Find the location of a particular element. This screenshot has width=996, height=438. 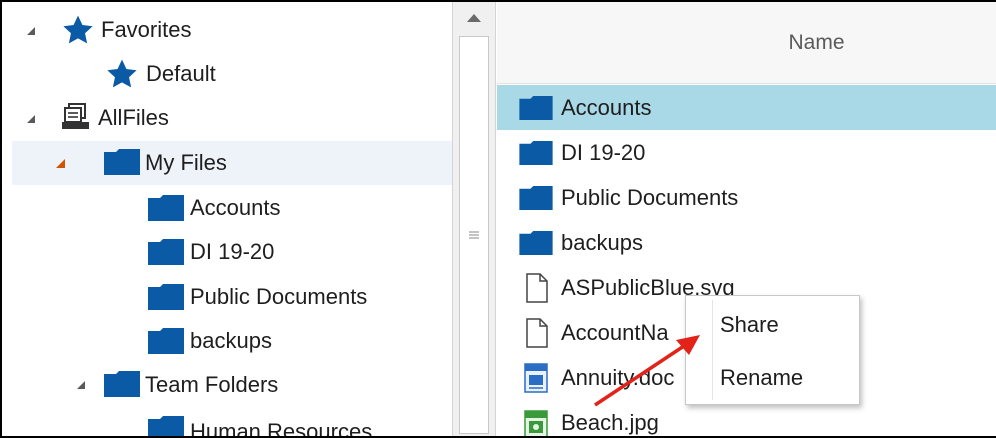

tree-label-favorites: Favorites is located at coordinates (146, 29).